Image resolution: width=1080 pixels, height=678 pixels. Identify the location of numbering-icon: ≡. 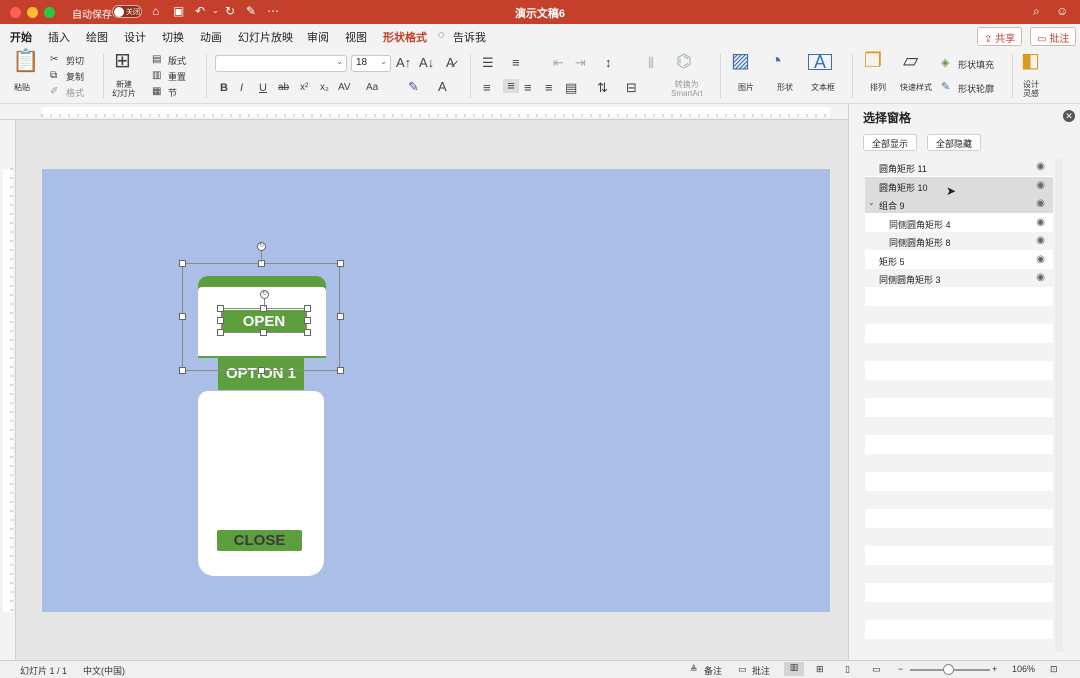
(516, 63).